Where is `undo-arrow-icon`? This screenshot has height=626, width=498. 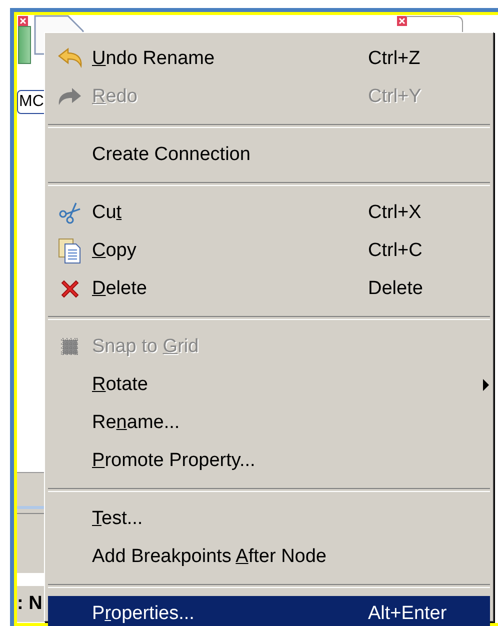
undo-arrow-icon is located at coordinates (70, 59).